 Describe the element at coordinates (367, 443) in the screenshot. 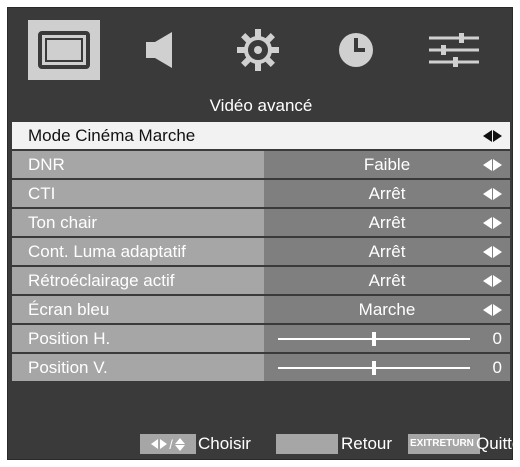

I see `footer-retour-label: Retour` at that location.